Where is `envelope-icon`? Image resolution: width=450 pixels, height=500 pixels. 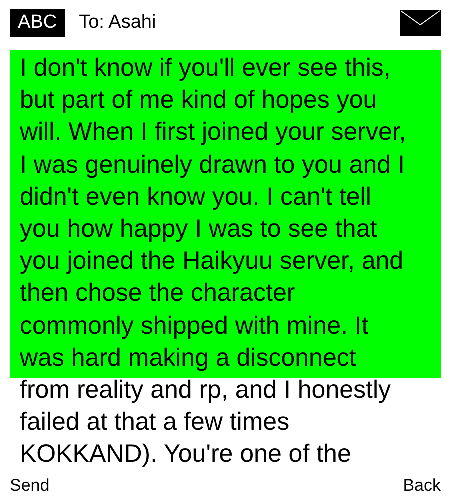 envelope-icon is located at coordinates (420, 23).